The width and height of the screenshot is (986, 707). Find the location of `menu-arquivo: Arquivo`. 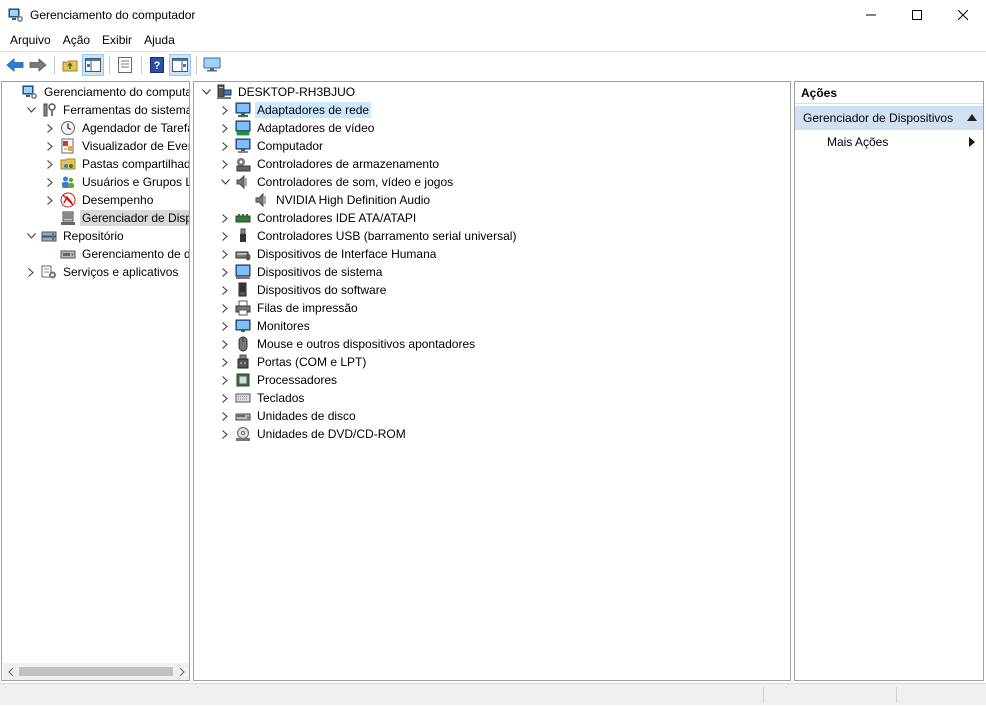

menu-arquivo: Arquivo is located at coordinates (30, 40).